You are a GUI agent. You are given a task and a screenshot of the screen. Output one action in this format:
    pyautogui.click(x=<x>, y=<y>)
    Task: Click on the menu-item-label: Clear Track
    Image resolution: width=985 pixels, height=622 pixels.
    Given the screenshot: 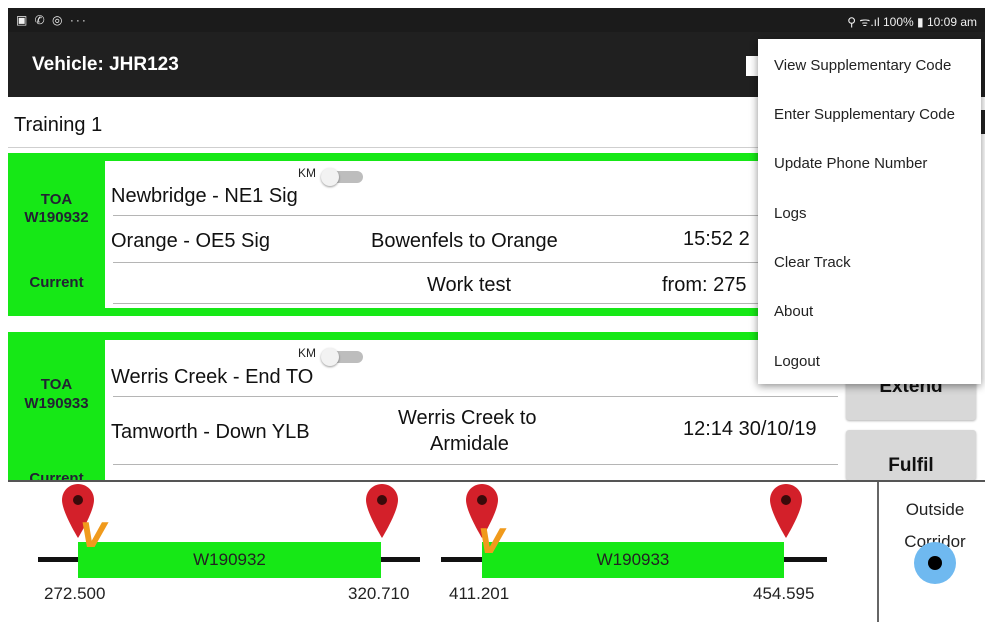 What is the action you would take?
    pyautogui.click(x=812, y=262)
    